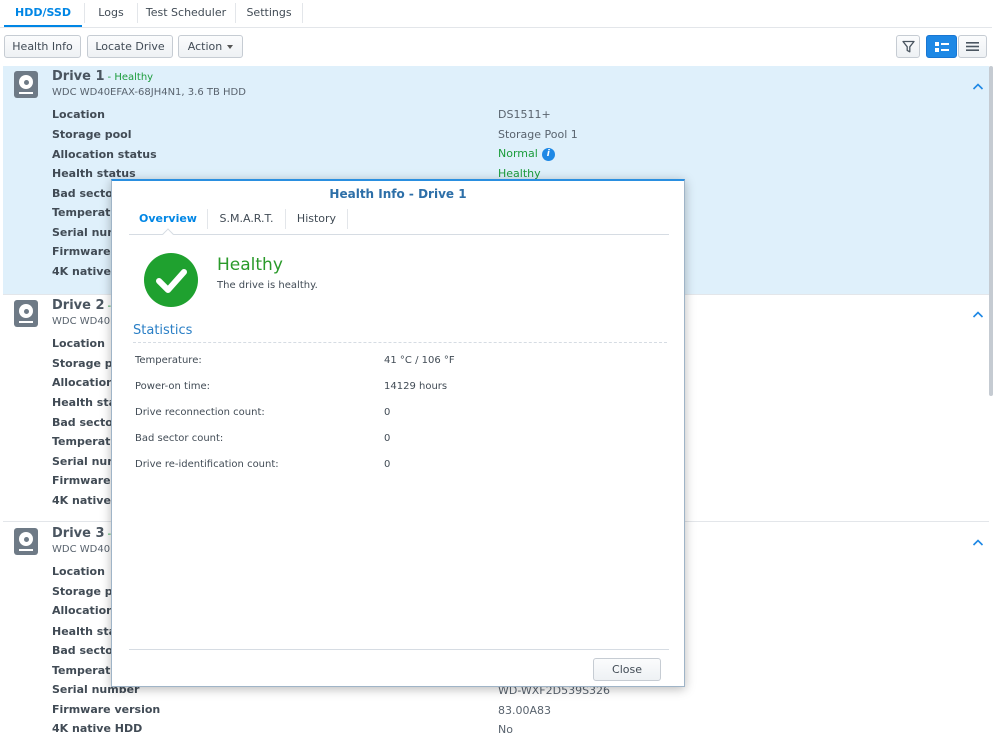 Image resolution: width=1000 pixels, height=744 pixels. I want to click on list-view-button, so click(972, 46).